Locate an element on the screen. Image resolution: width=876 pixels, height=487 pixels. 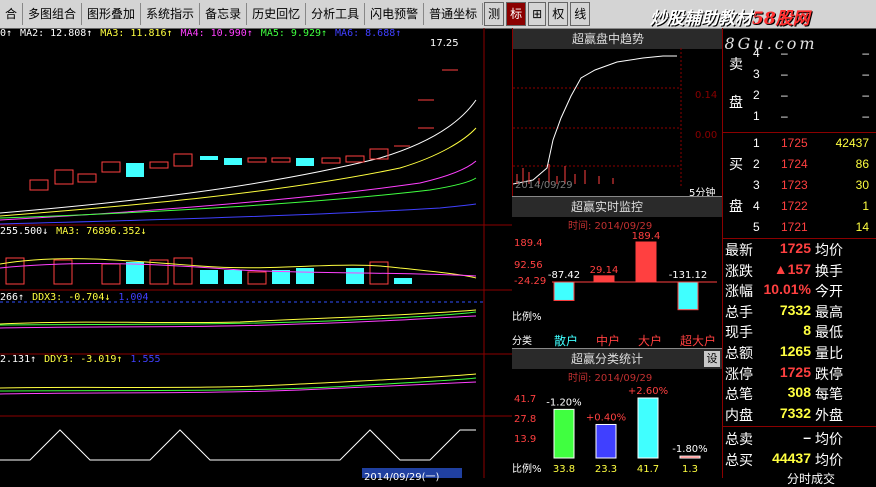
ma-legend-item: MA2: 12.808↑ is located at coordinates (56, 33).